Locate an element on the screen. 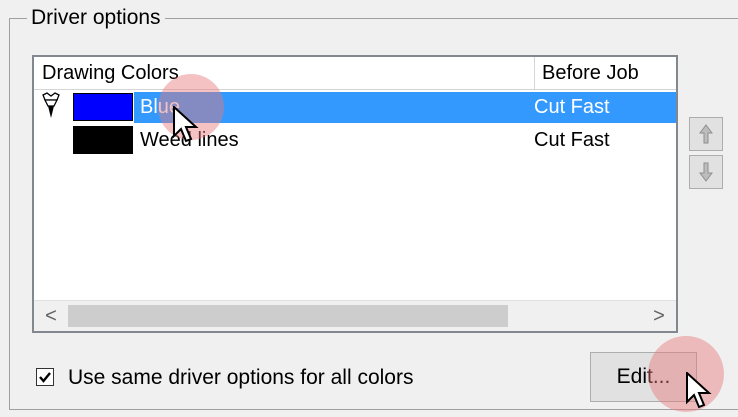  scroll-thumb is located at coordinates (288, 316).